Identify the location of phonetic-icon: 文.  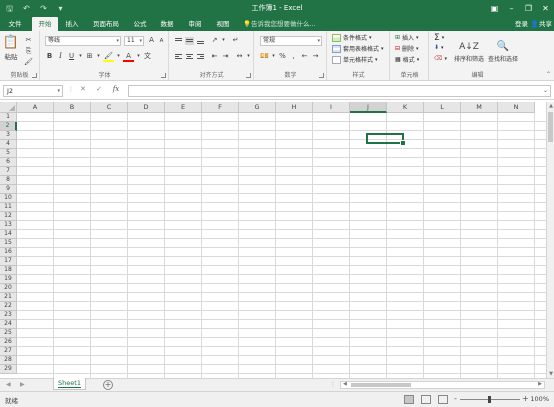
(147, 56).